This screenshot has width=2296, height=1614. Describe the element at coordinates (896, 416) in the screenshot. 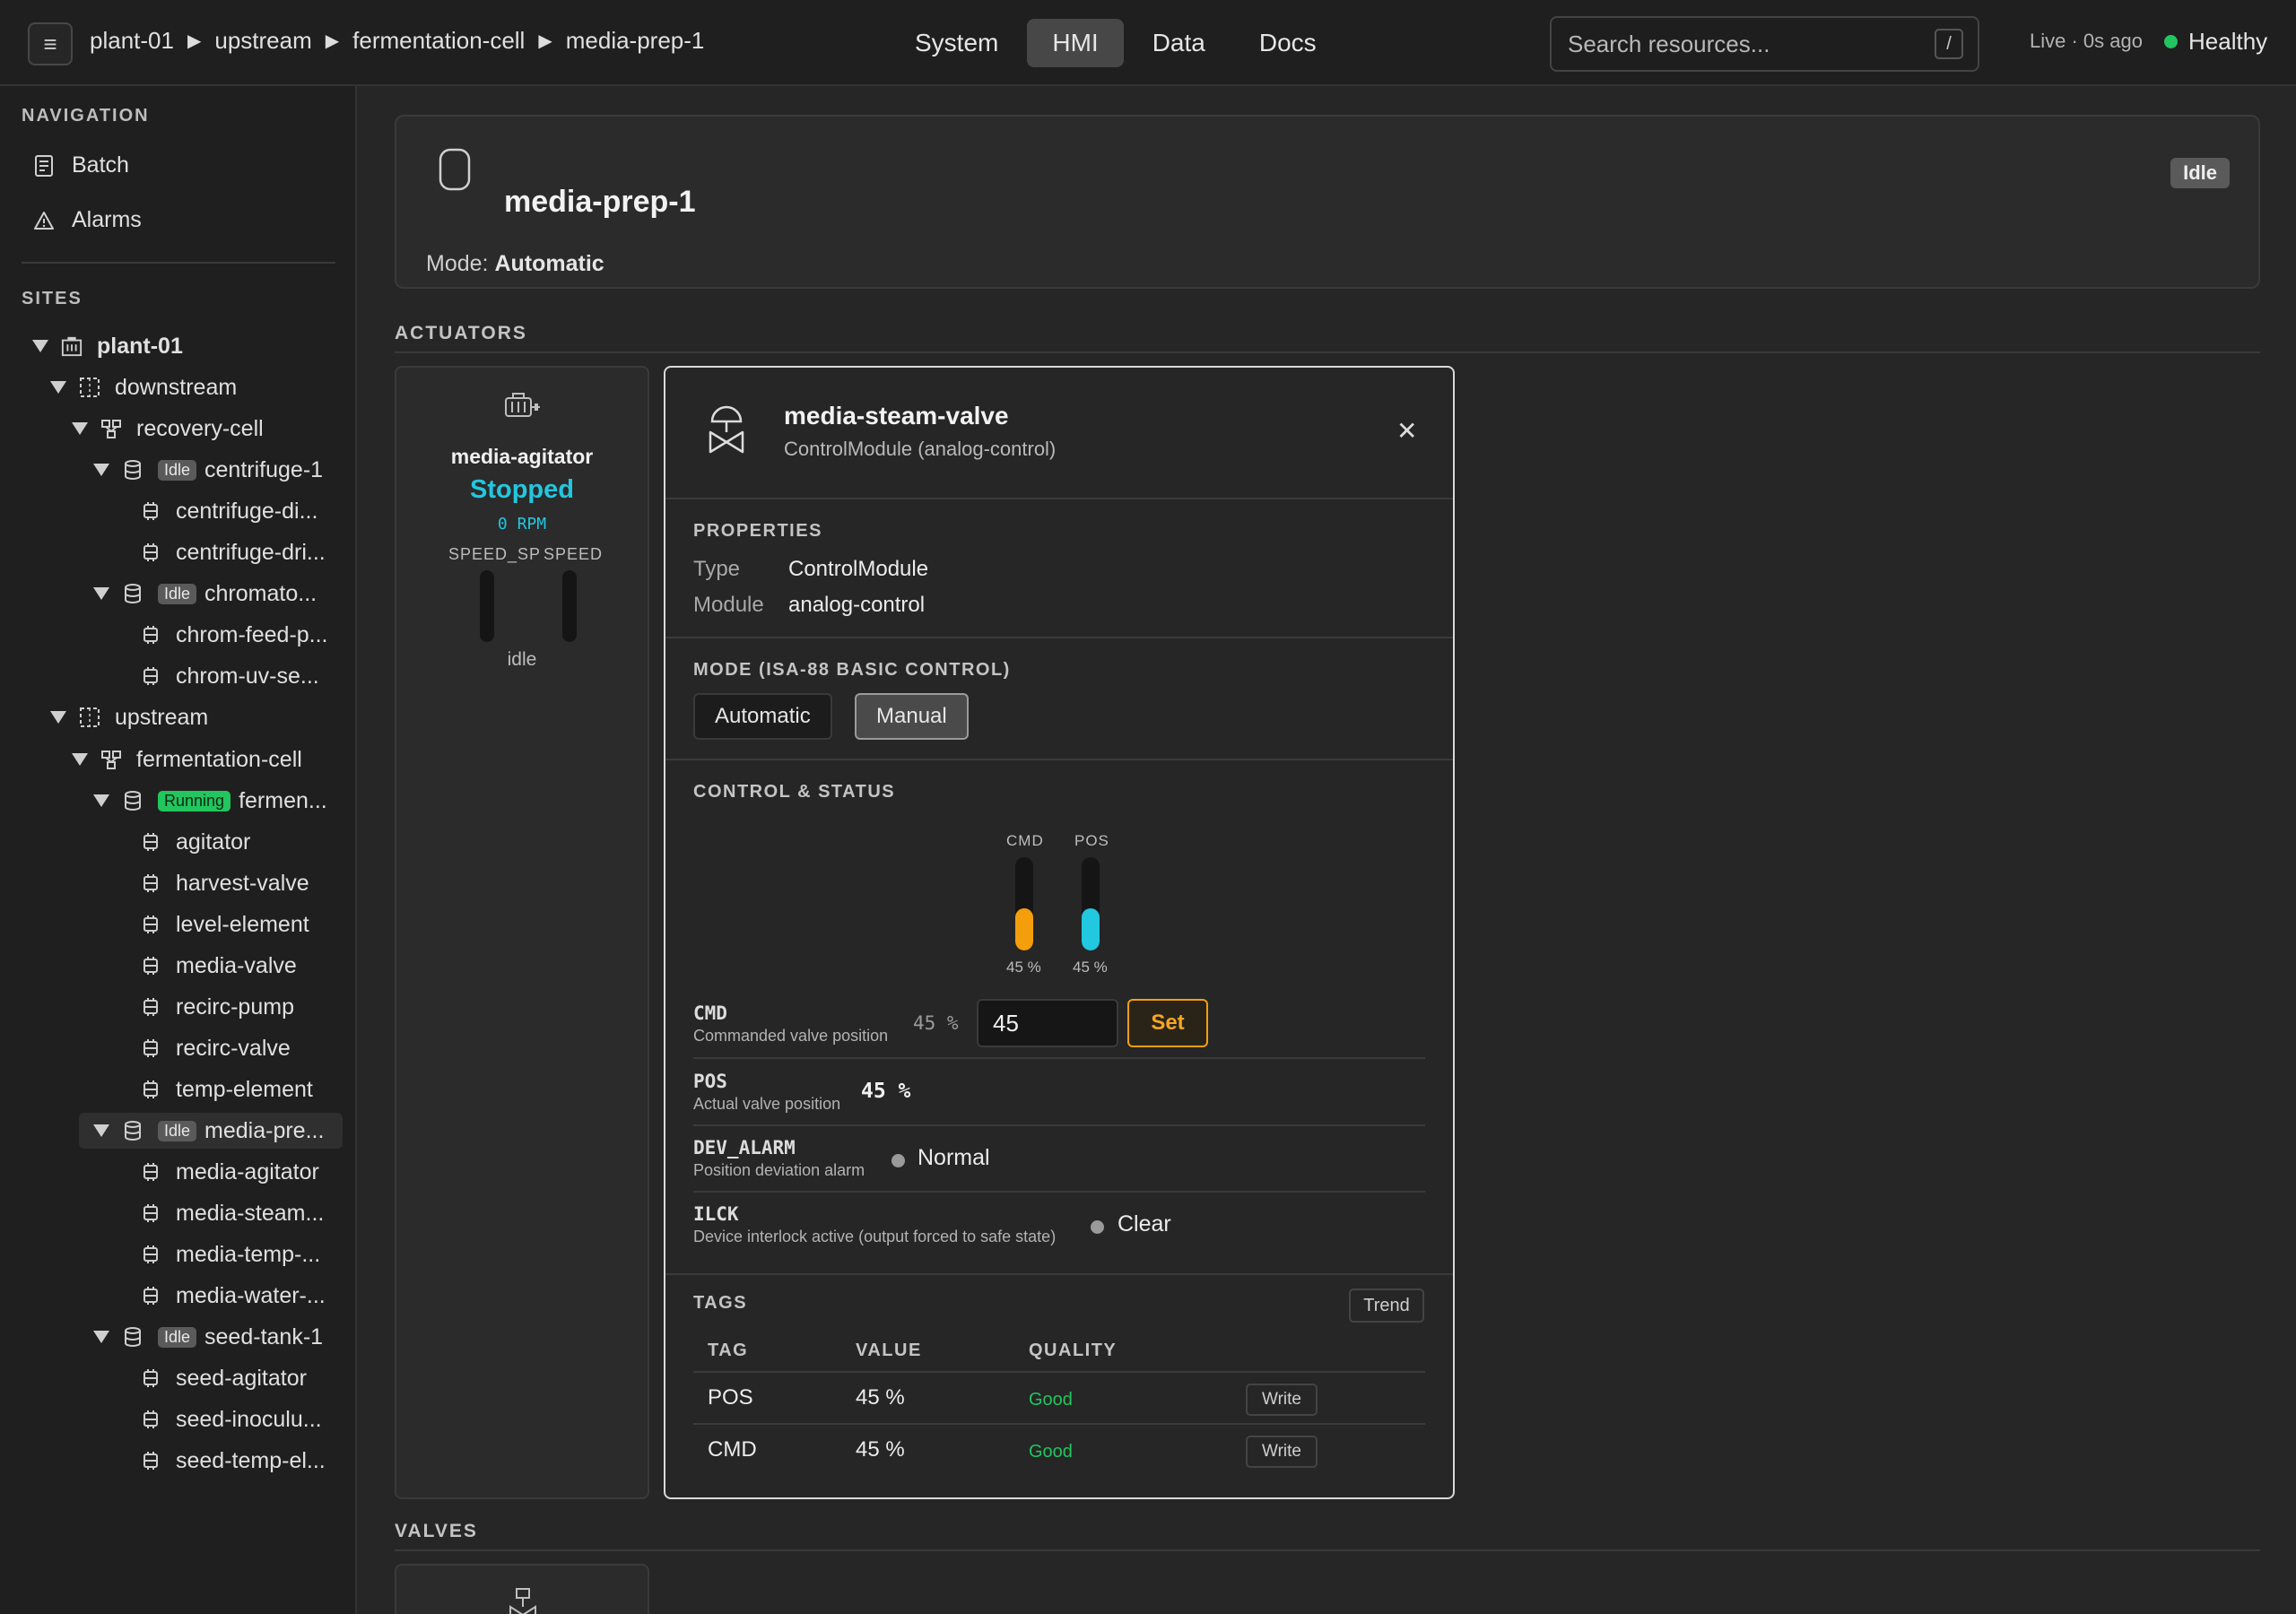

I see `panel-title: media-steam-valve` at that location.